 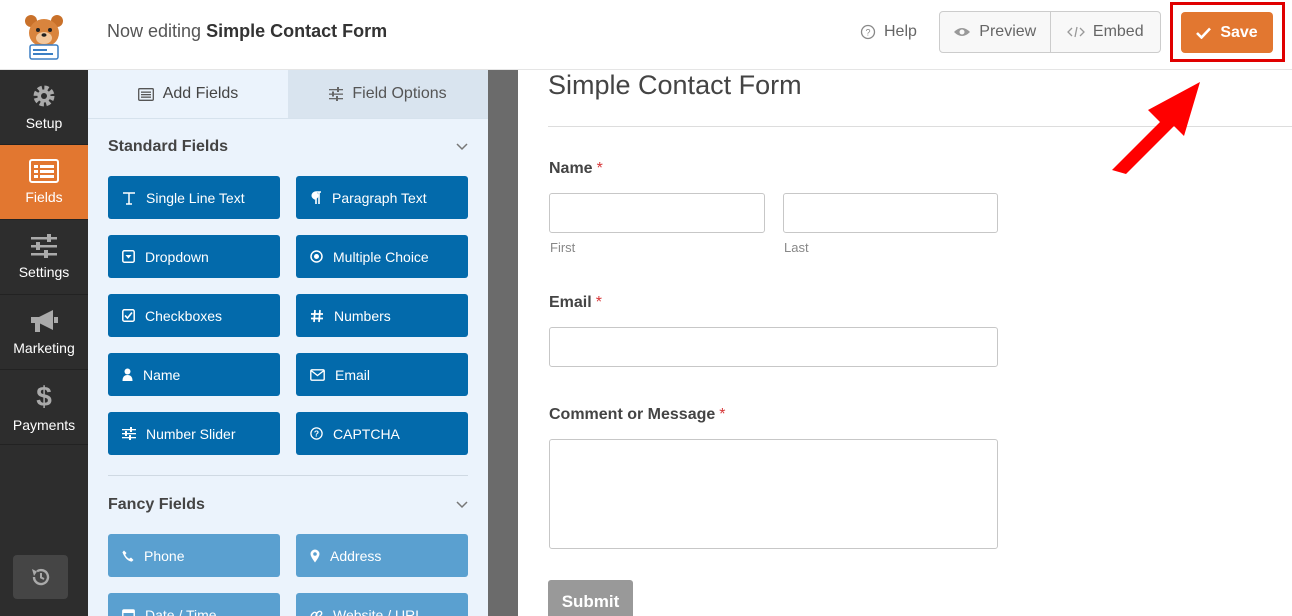 What do you see at coordinates (773, 347) in the screenshot?
I see `email-input` at bounding box center [773, 347].